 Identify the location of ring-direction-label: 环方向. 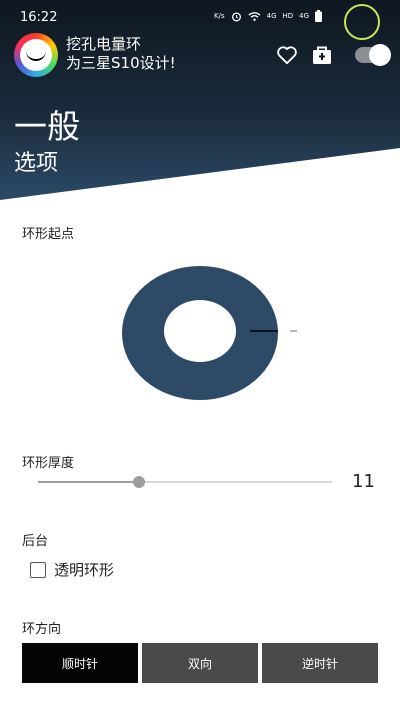
(42, 629).